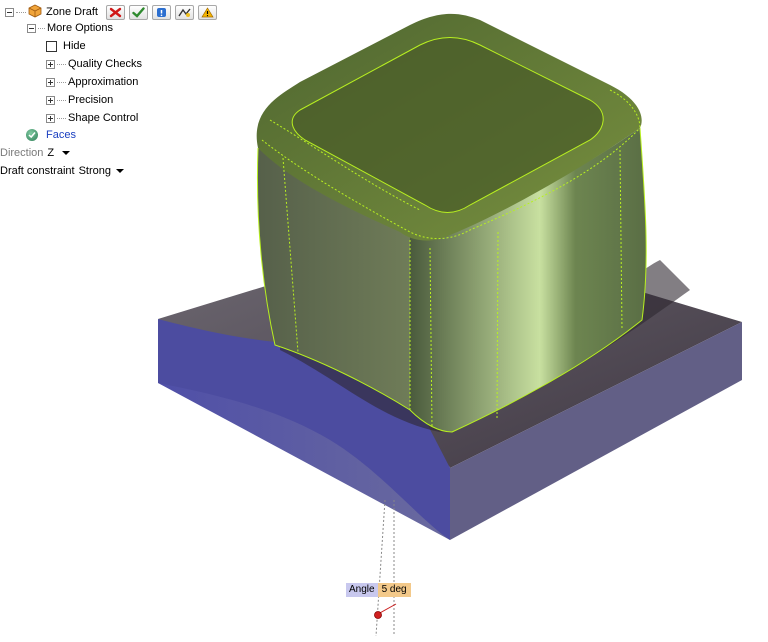 This screenshot has height=642, width=768. I want to click on hide-option: Hide, so click(66, 46).